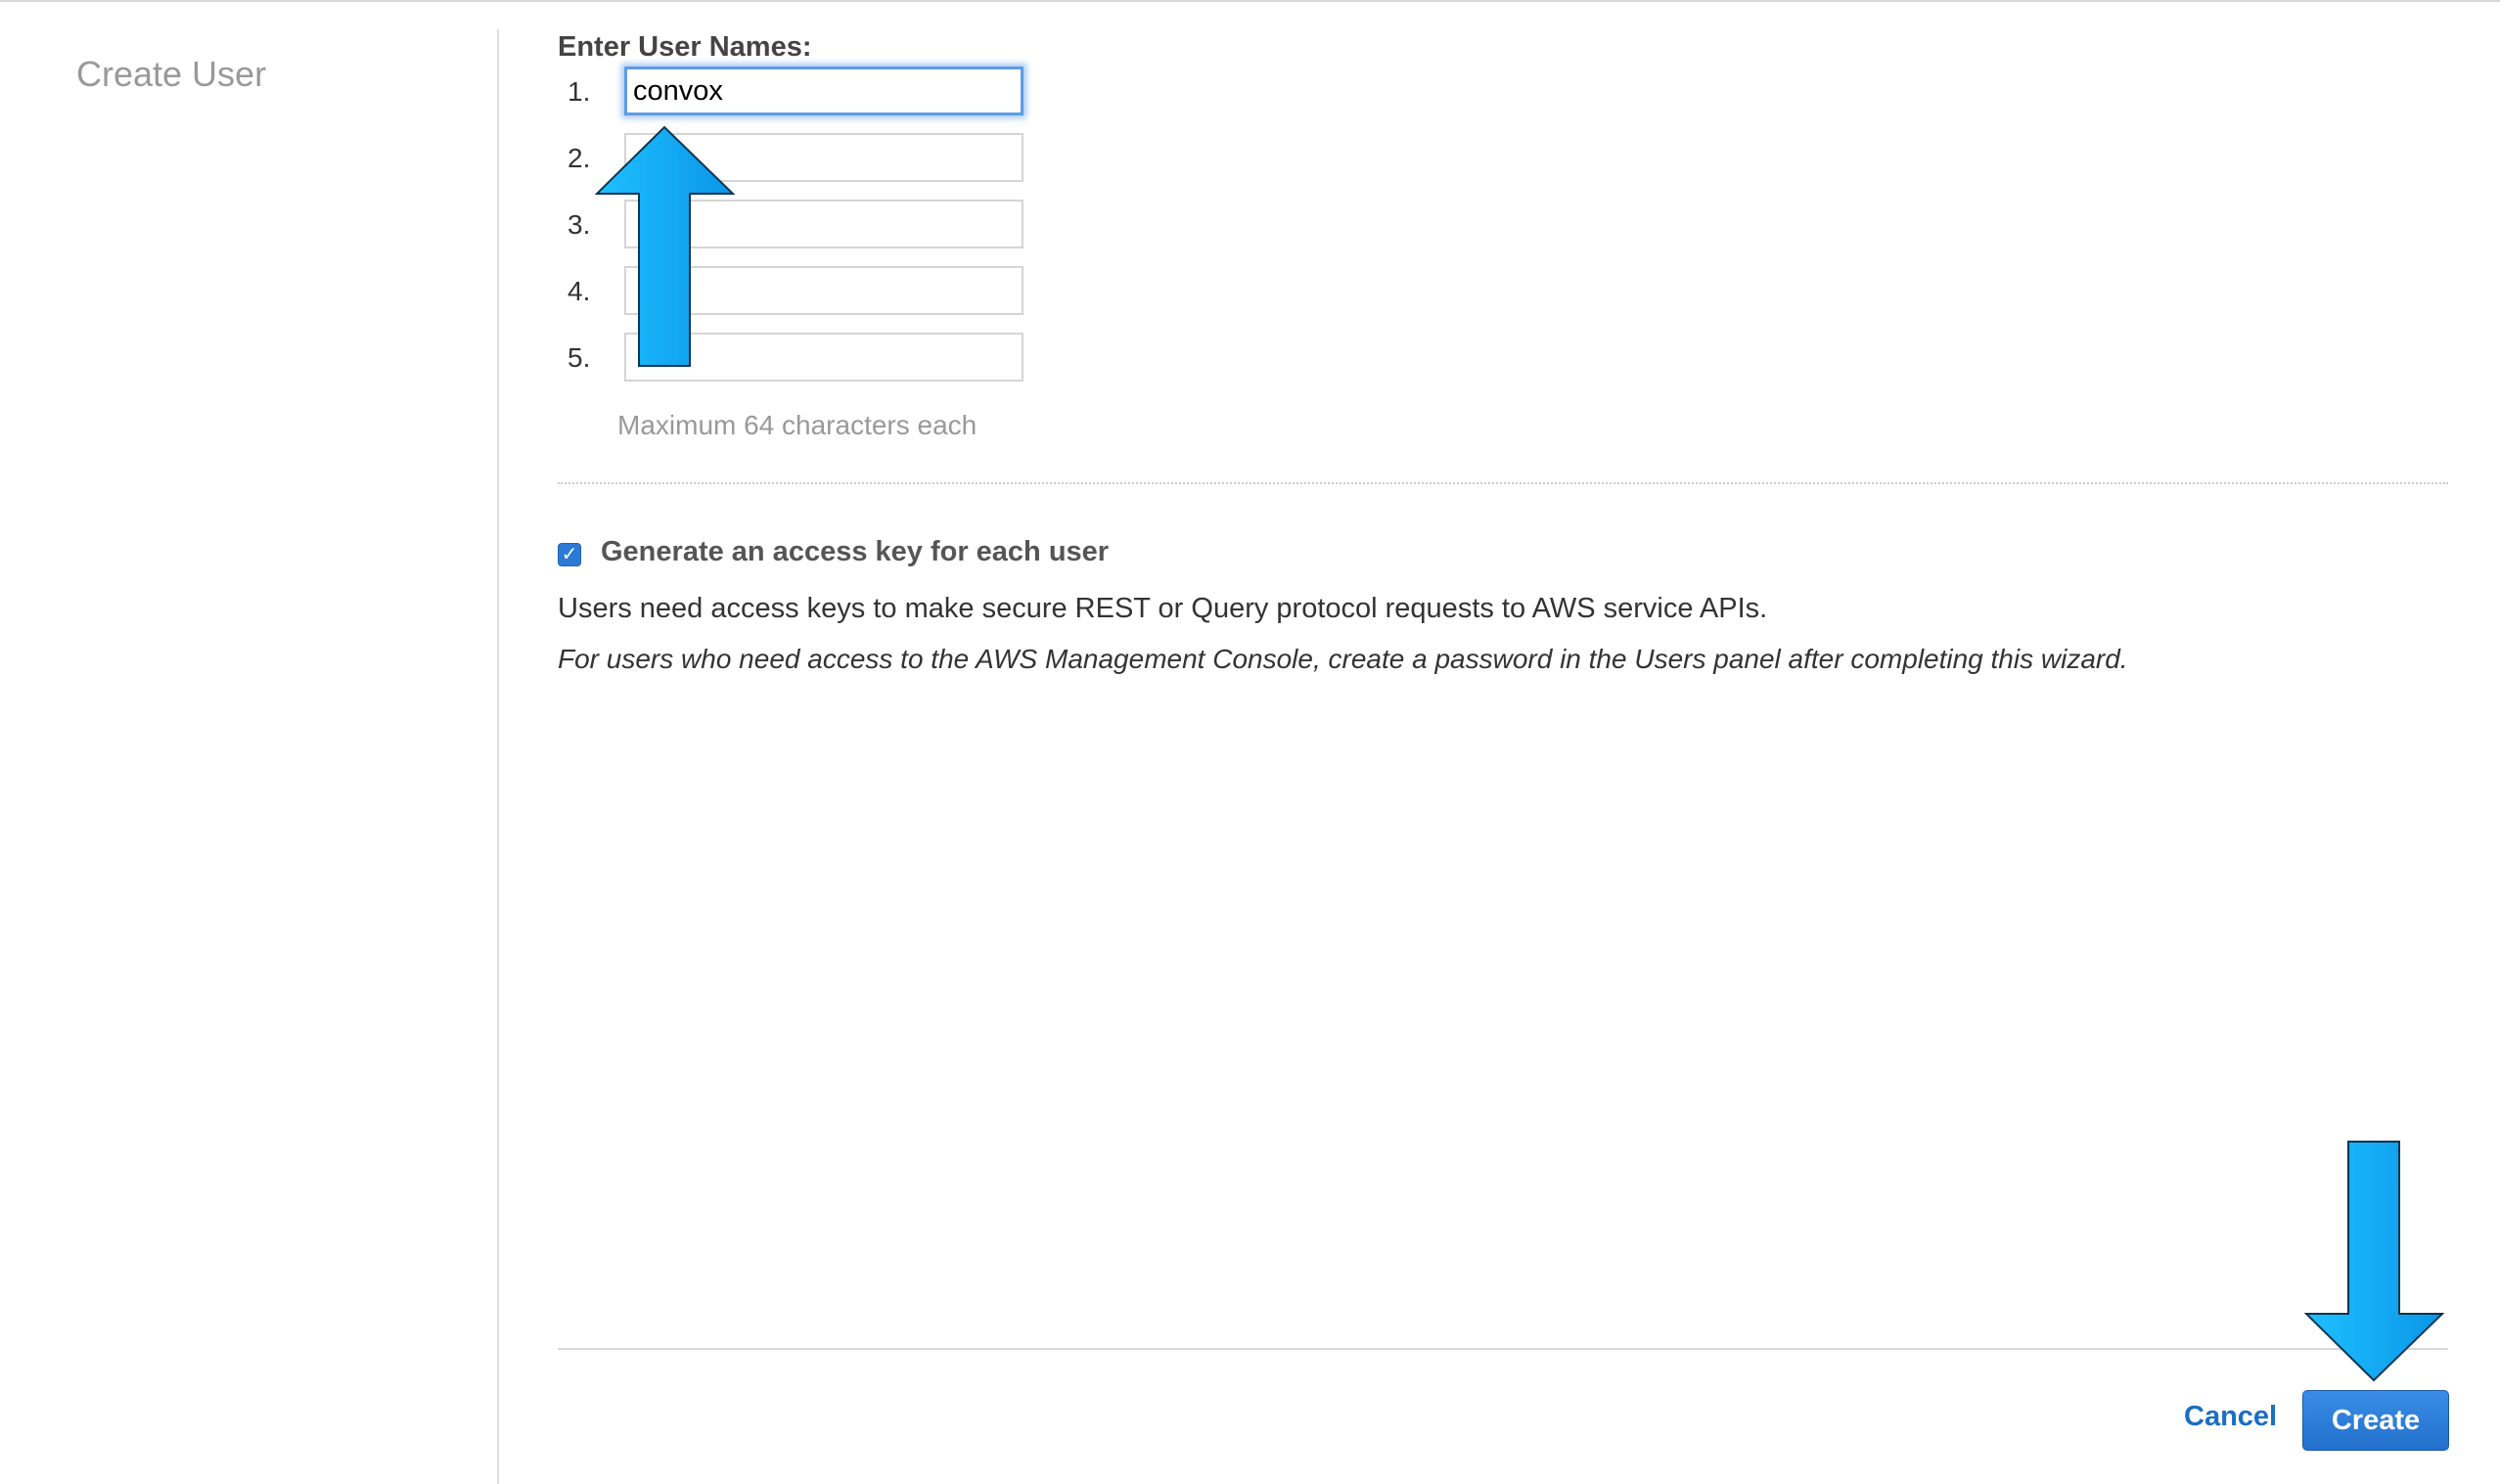 Image resolution: width=2500 pixels, height=1484 pixels. What do you see at coordinates (579, 91) in the screenshot?
I see `row-number: 1.` at bounding box center [579, 91].